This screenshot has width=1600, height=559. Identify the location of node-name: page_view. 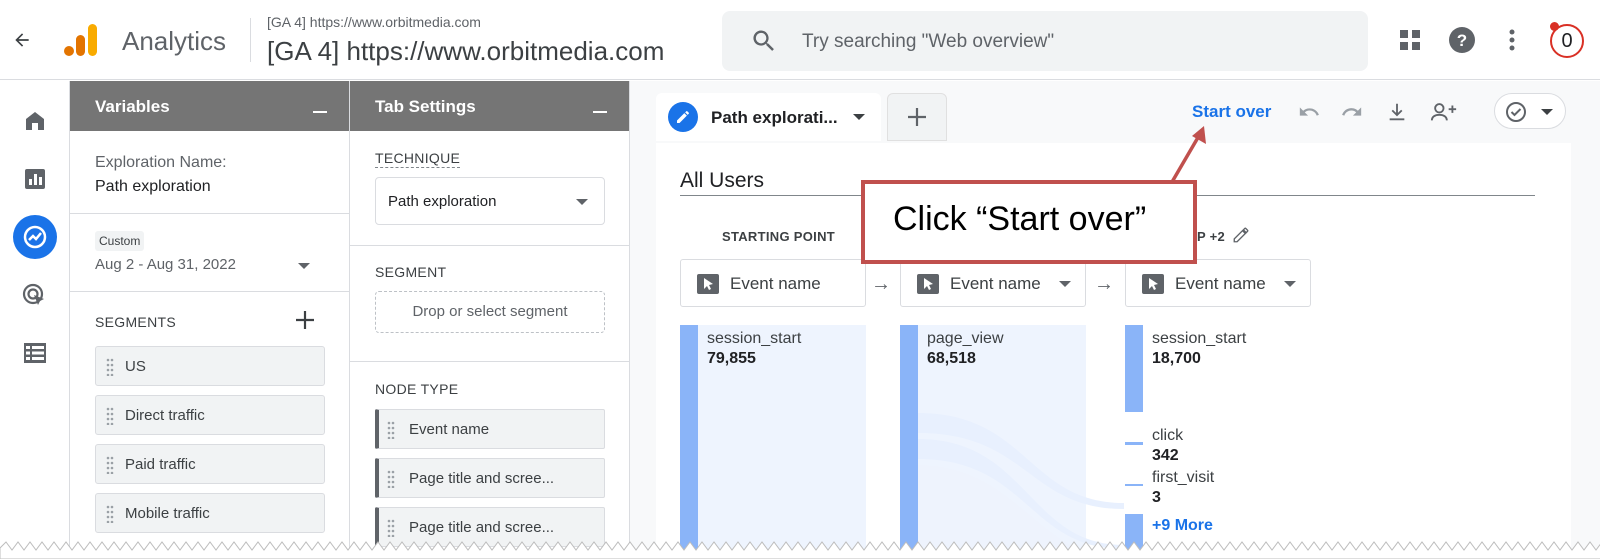
(965, 338).